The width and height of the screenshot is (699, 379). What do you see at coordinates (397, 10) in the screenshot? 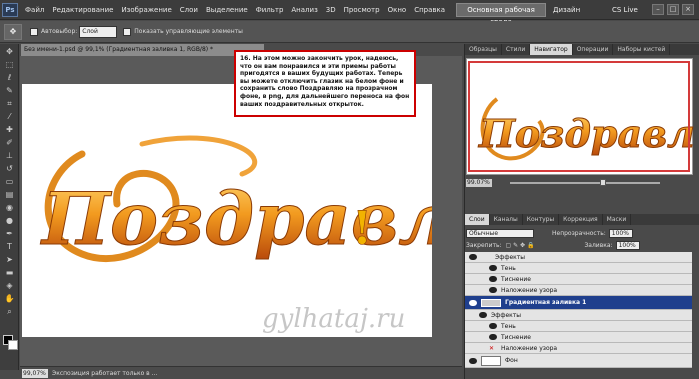
I see `menu-window: Окно` at bounding box center [397, 10].